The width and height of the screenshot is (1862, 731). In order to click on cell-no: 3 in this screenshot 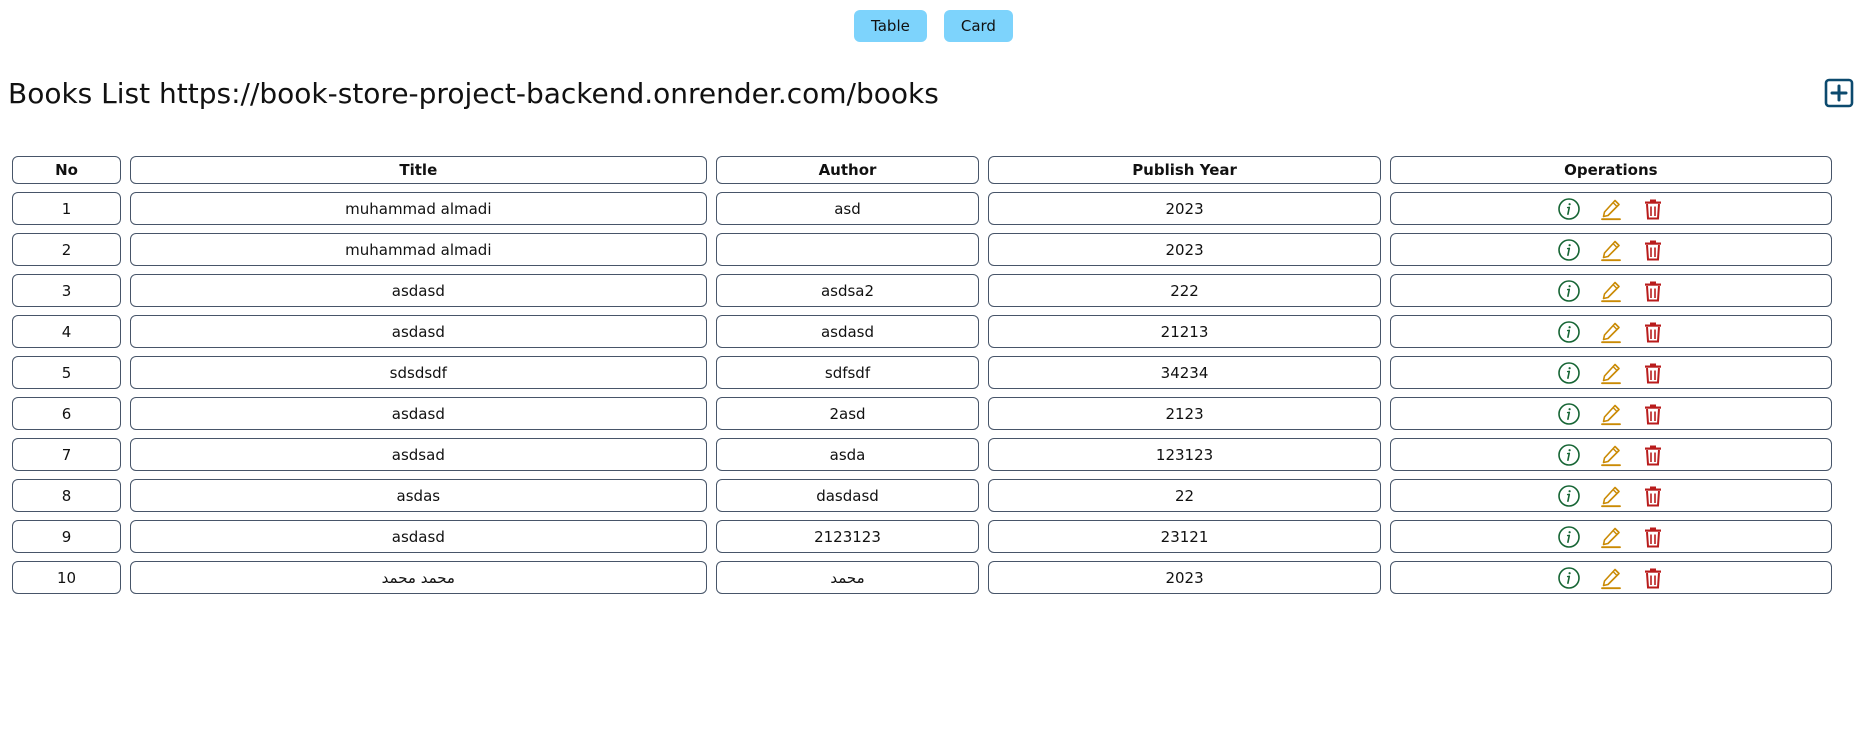, I will do `click(67, 290)`.